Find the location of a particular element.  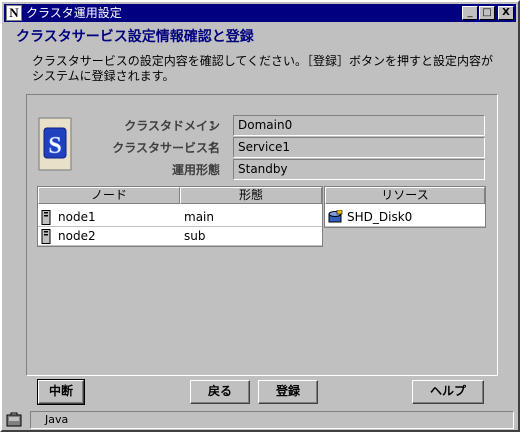

mode-cell: sub is located at coordinates (251, 236).